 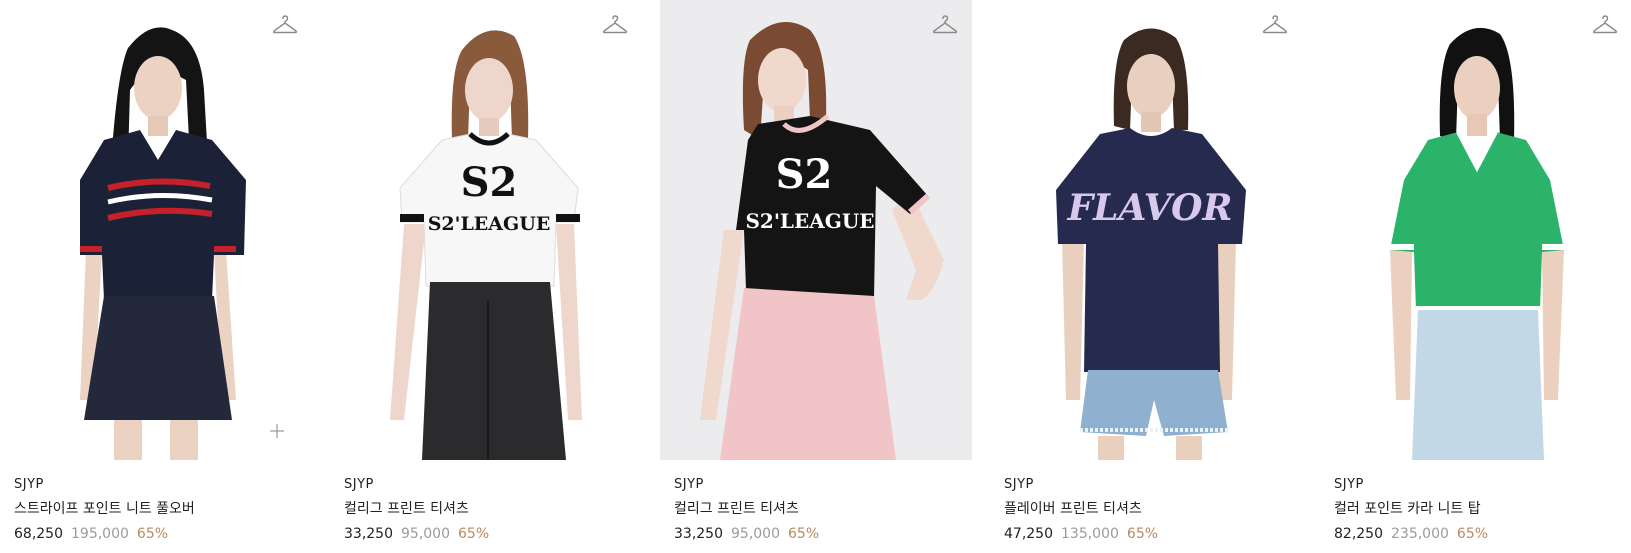 What do you see at coordinates (1420, 534) in the screenshot?
I see `original-price: 235,000` at bounding box center [1420, 534].